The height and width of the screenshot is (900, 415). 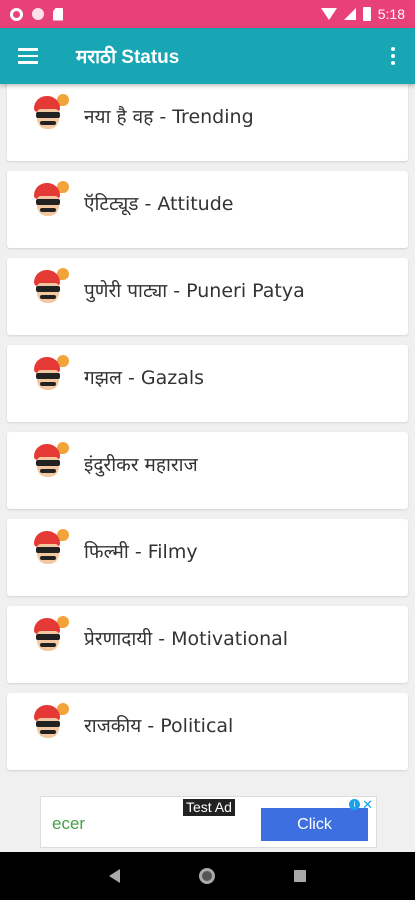 I want to click on category-label: ऍटिट्यूड - Attitude, so click(x=159, y=204).